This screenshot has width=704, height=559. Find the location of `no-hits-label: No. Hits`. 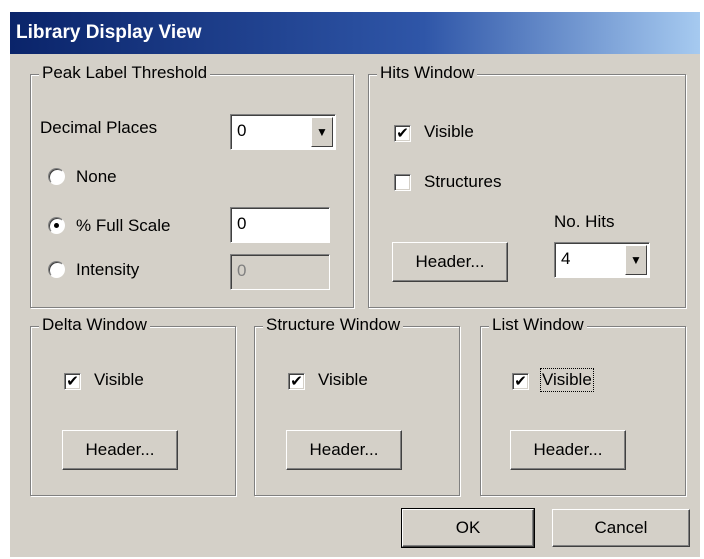

no-hits-label: No. Hits is located at coordinates (584, 221).